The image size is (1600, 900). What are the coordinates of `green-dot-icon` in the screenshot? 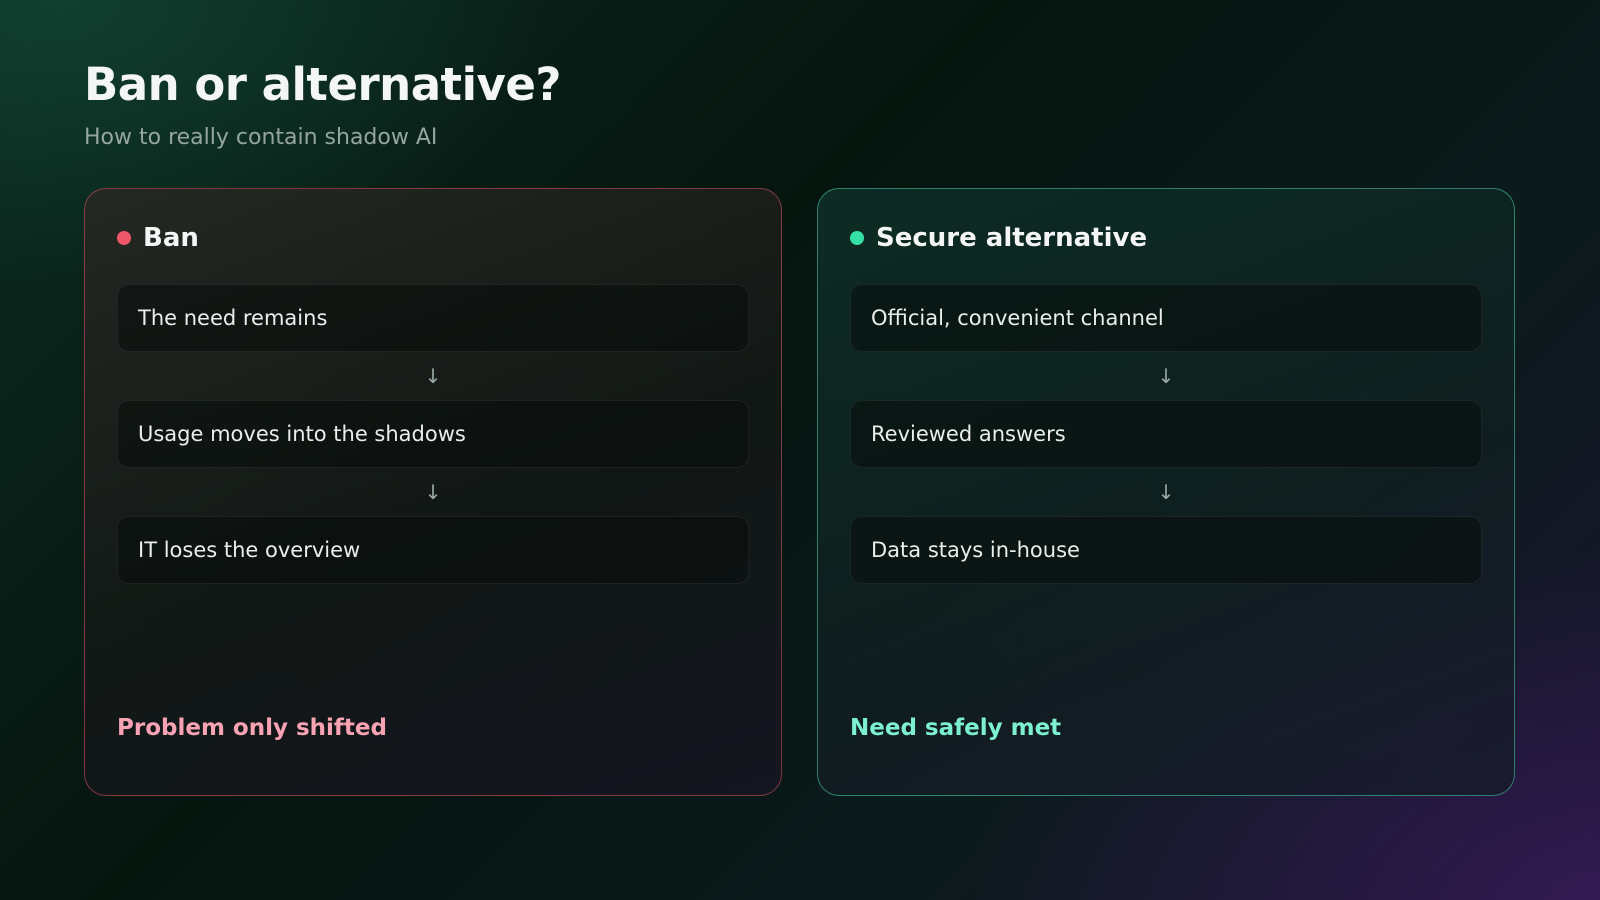 It's located at (857, 238).